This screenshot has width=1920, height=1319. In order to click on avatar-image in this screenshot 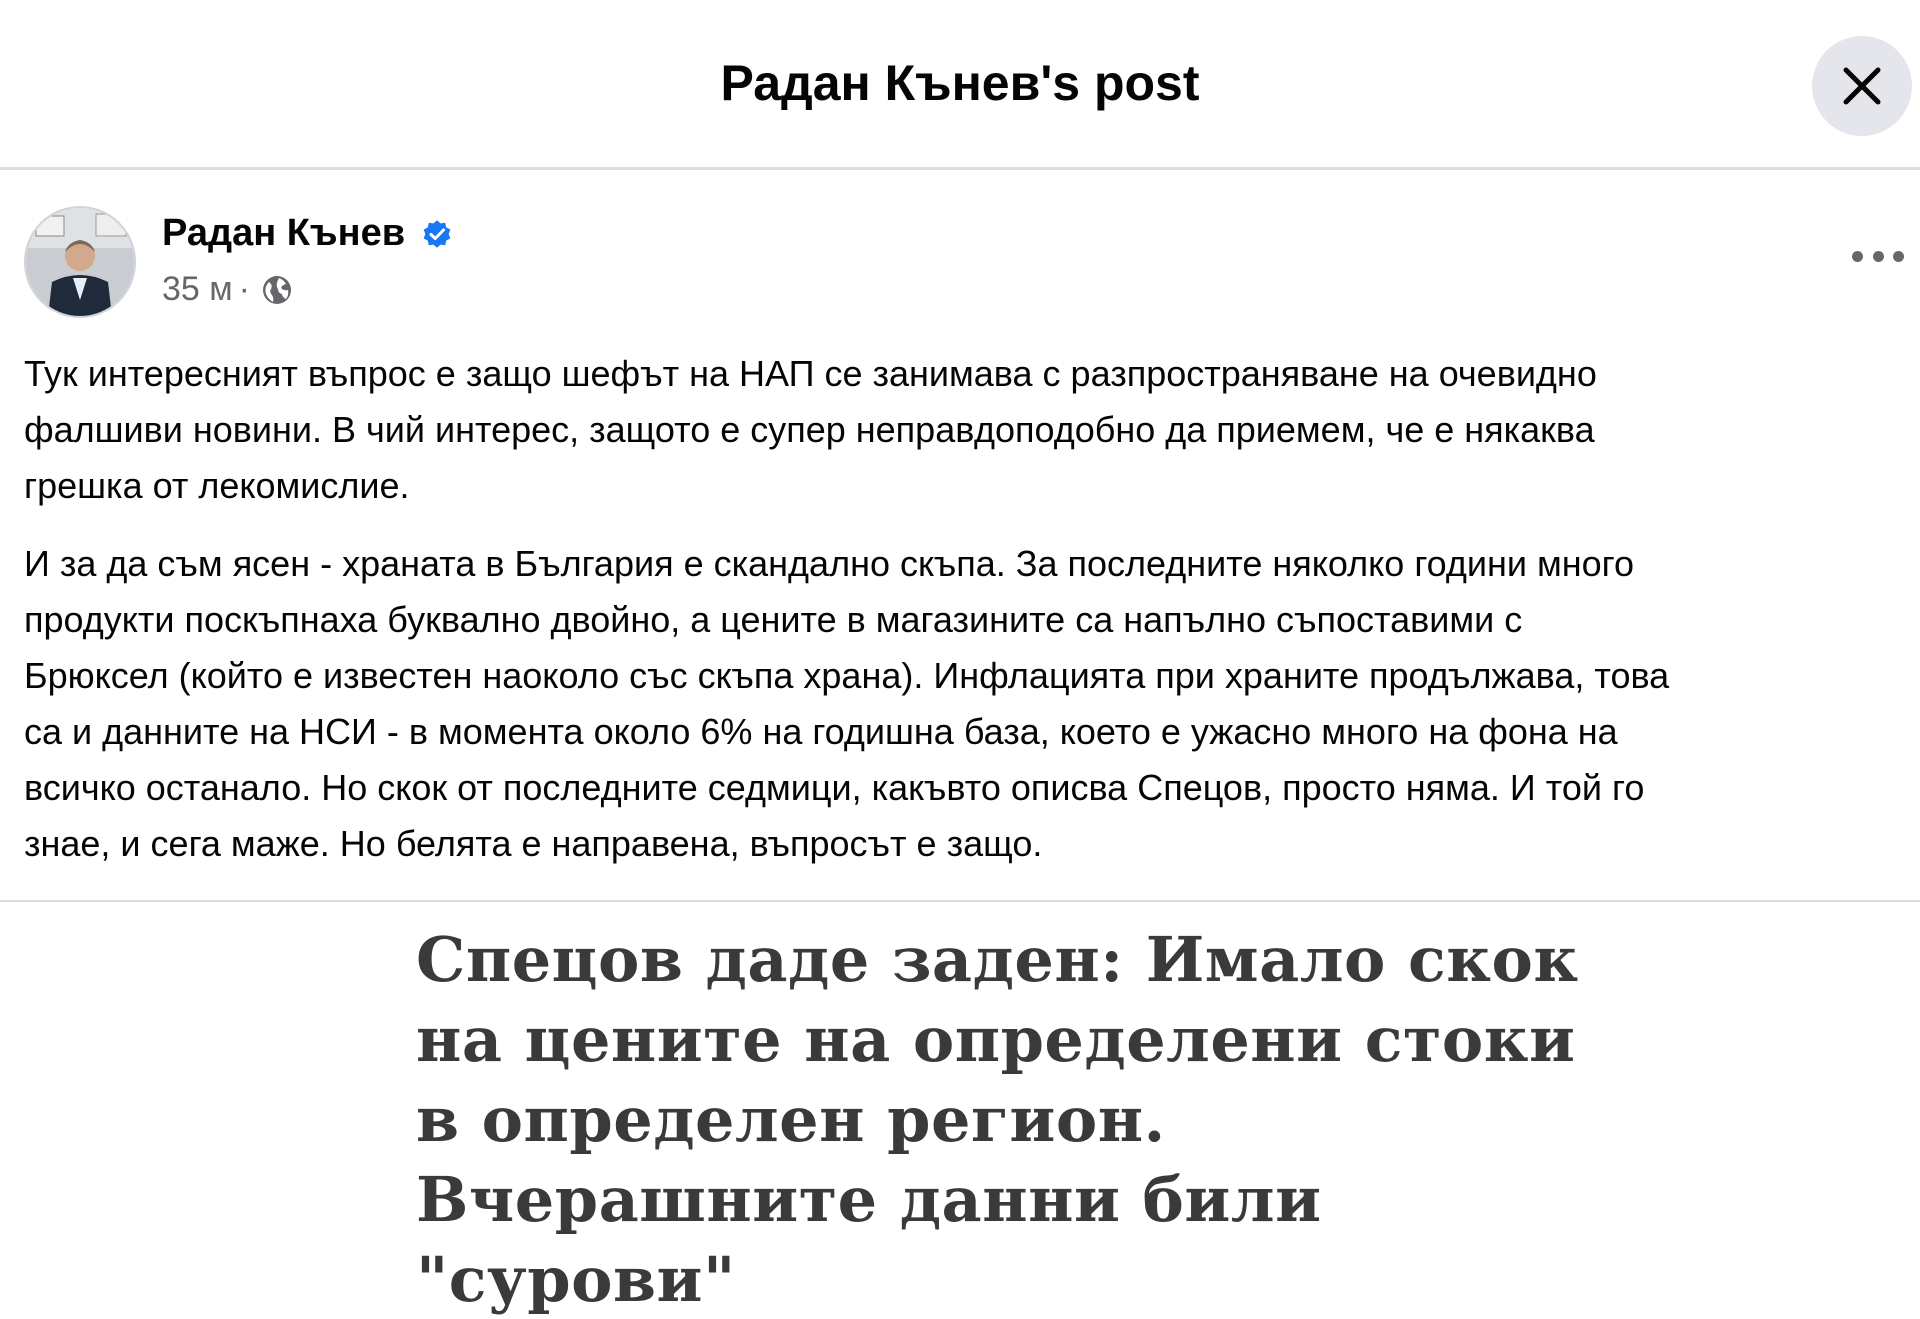, I will do `click(80, 262)`.